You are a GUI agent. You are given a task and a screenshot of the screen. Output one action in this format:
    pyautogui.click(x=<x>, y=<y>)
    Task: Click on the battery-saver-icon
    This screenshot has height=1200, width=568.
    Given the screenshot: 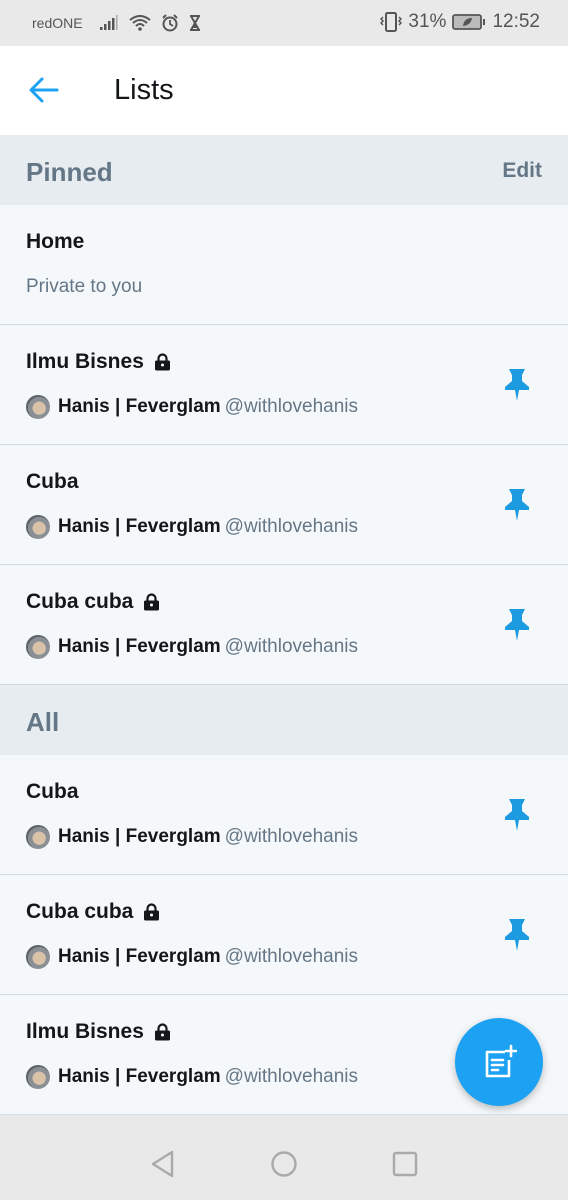 What is the action you would take?
    pyautogui.click(x=469, y=22)
    